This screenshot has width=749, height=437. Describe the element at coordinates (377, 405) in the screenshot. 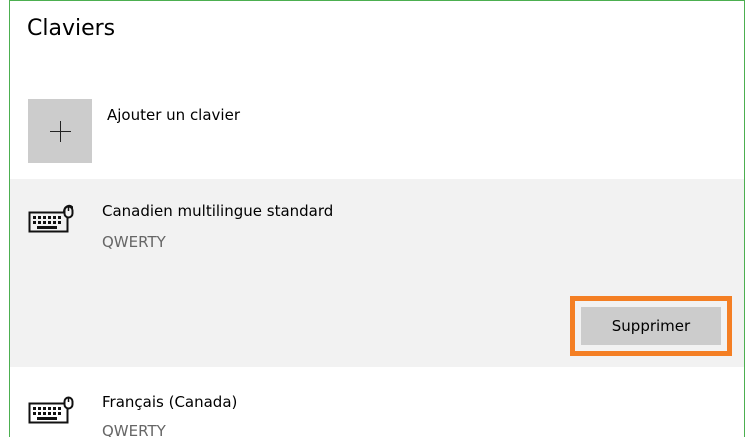

I see `keyboard-item-francais-canada: Français (Canada) QWERTY` at that location.